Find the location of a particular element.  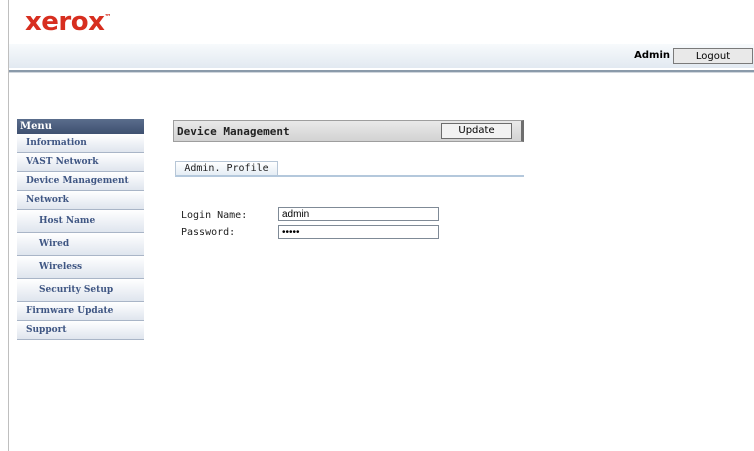

password-input is located at coordinates (358, 232).